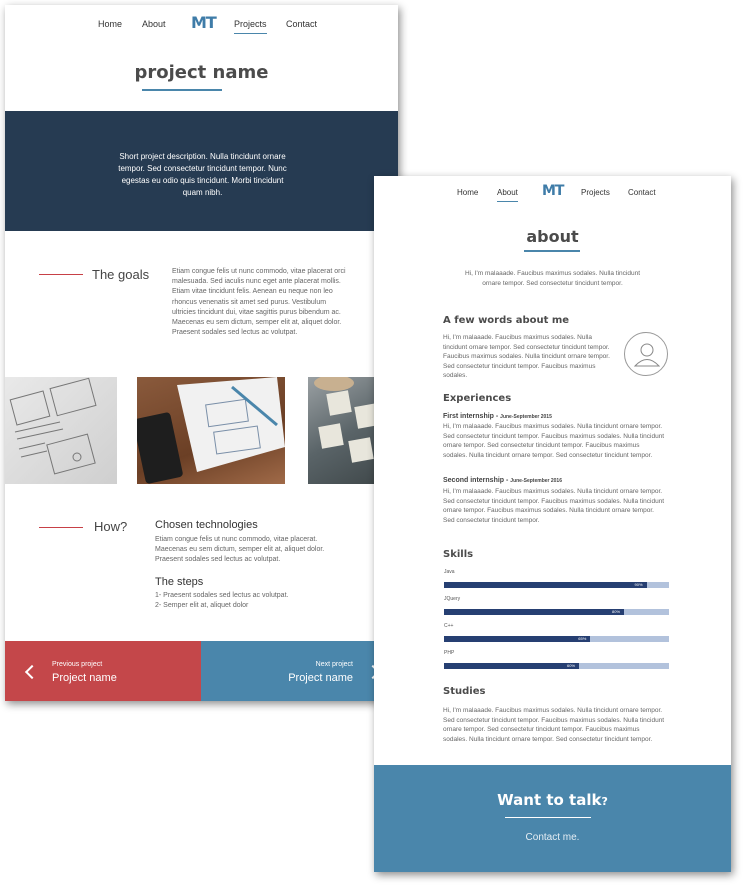 The width and height of the screenshot is (744, 885). Describe the element at coordinates (103, 671) in the screenshot. I see `previous-project-button: Previous project Project name` at that location.